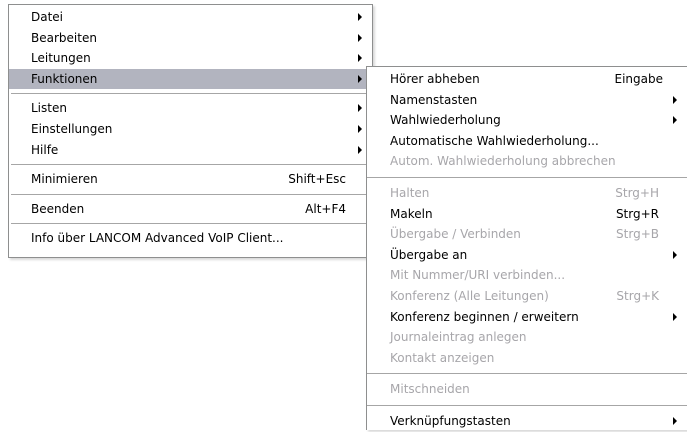  I want to click on menu-item-beenden: Beenden Alt+F4, so click(190, 209).